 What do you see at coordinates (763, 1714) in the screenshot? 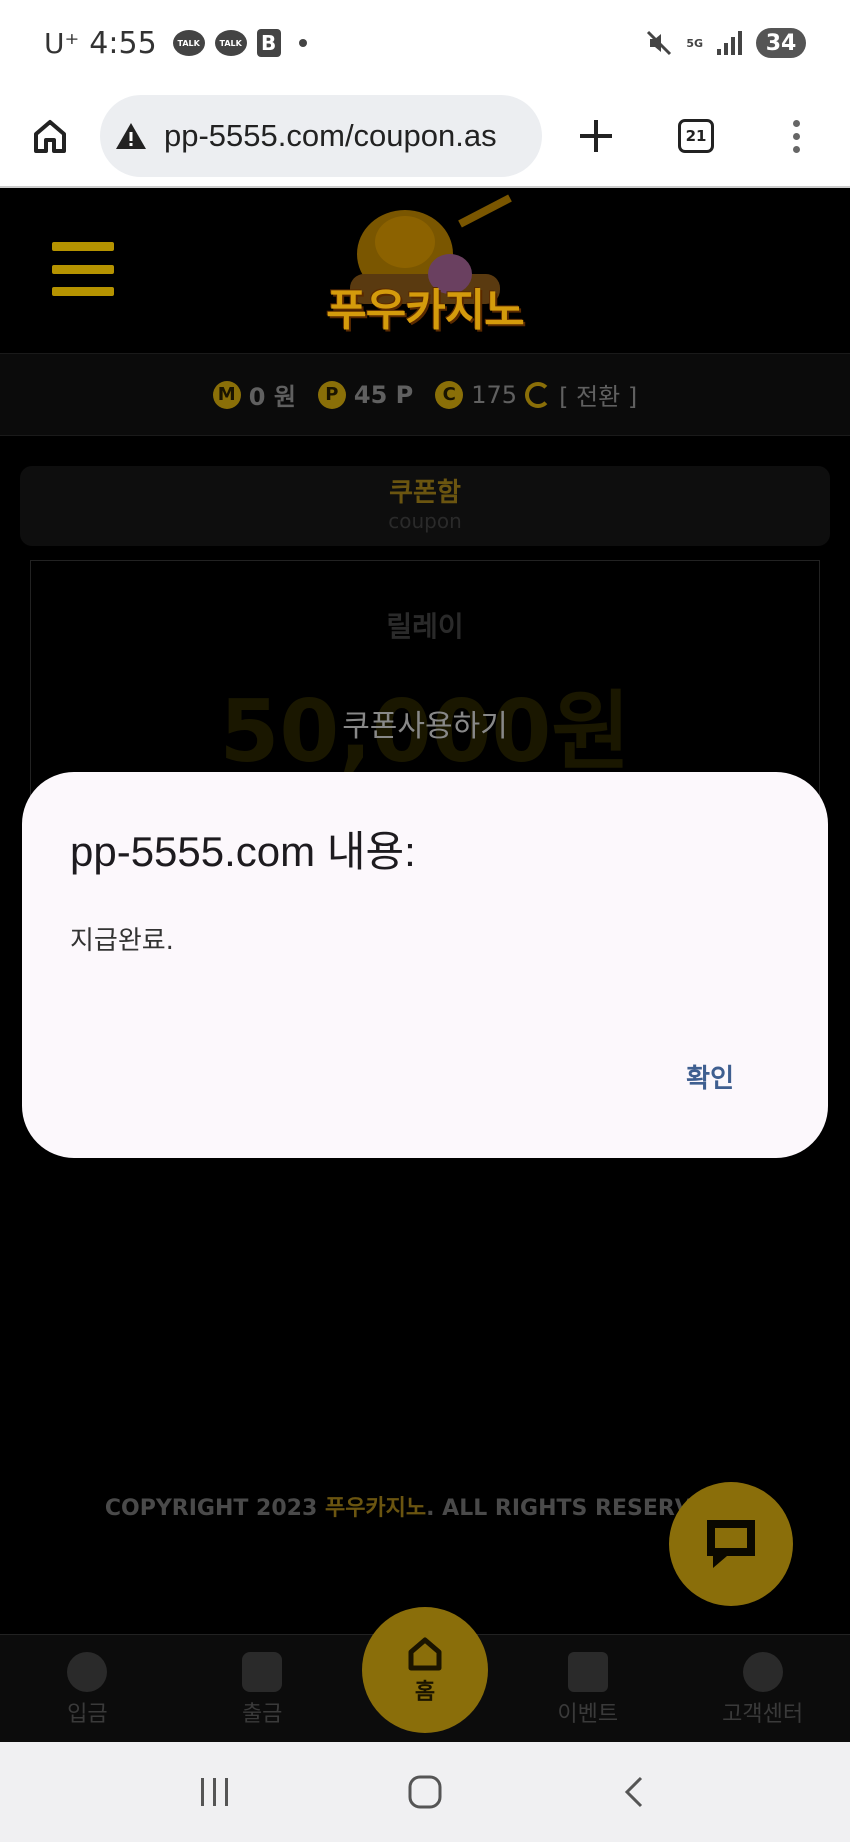
I see `nav-support-label: 고객센터` at bounding box center [763, 1714].